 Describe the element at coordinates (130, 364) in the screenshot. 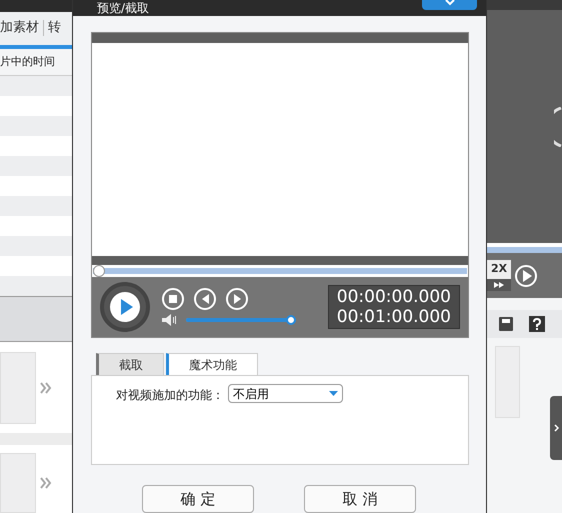

I see `tab: 截取` at that location.